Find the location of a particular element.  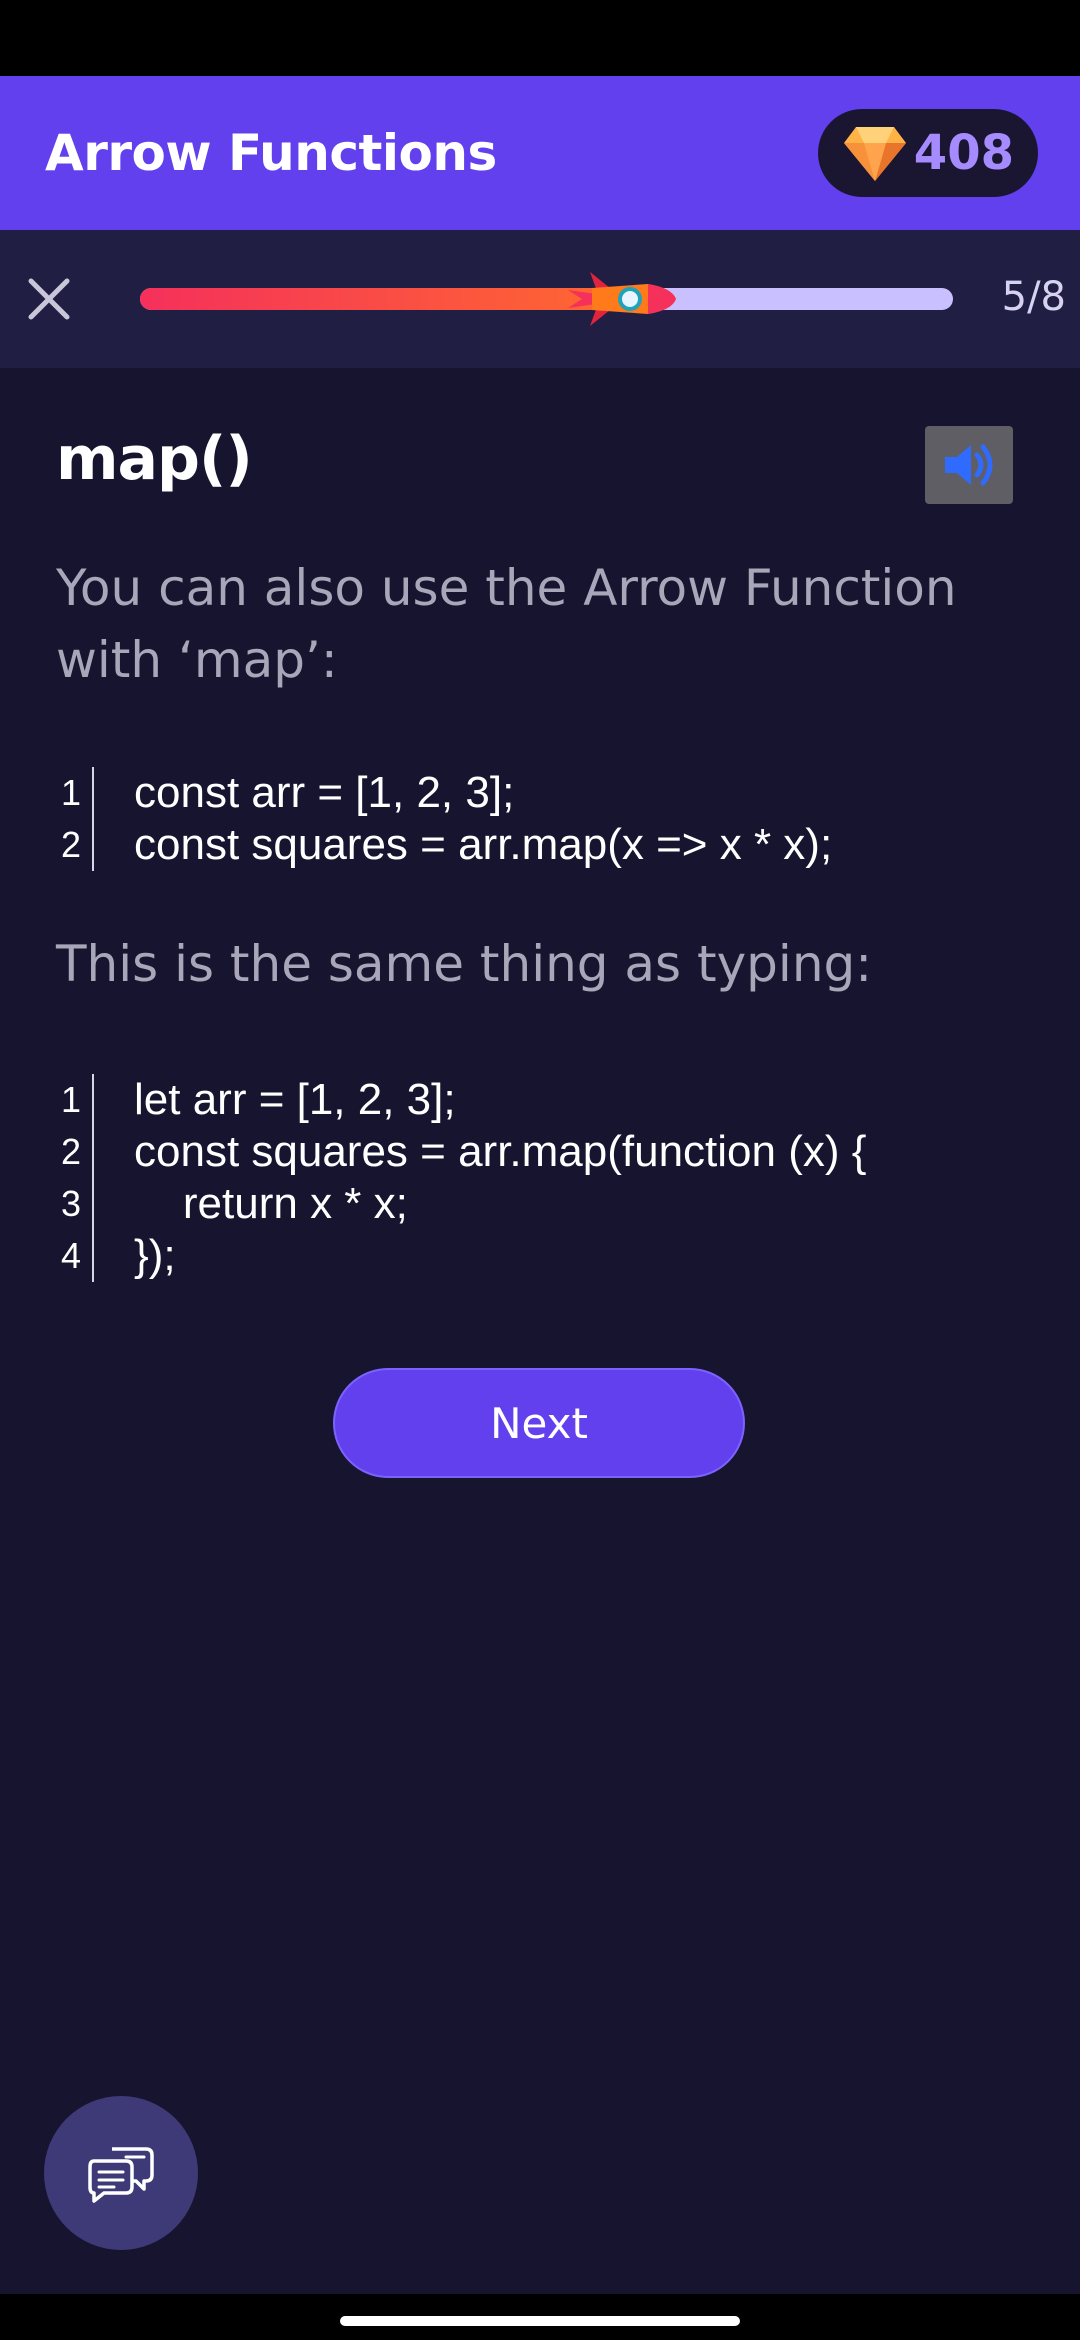

close-icon is located at coordinates (49, 299).